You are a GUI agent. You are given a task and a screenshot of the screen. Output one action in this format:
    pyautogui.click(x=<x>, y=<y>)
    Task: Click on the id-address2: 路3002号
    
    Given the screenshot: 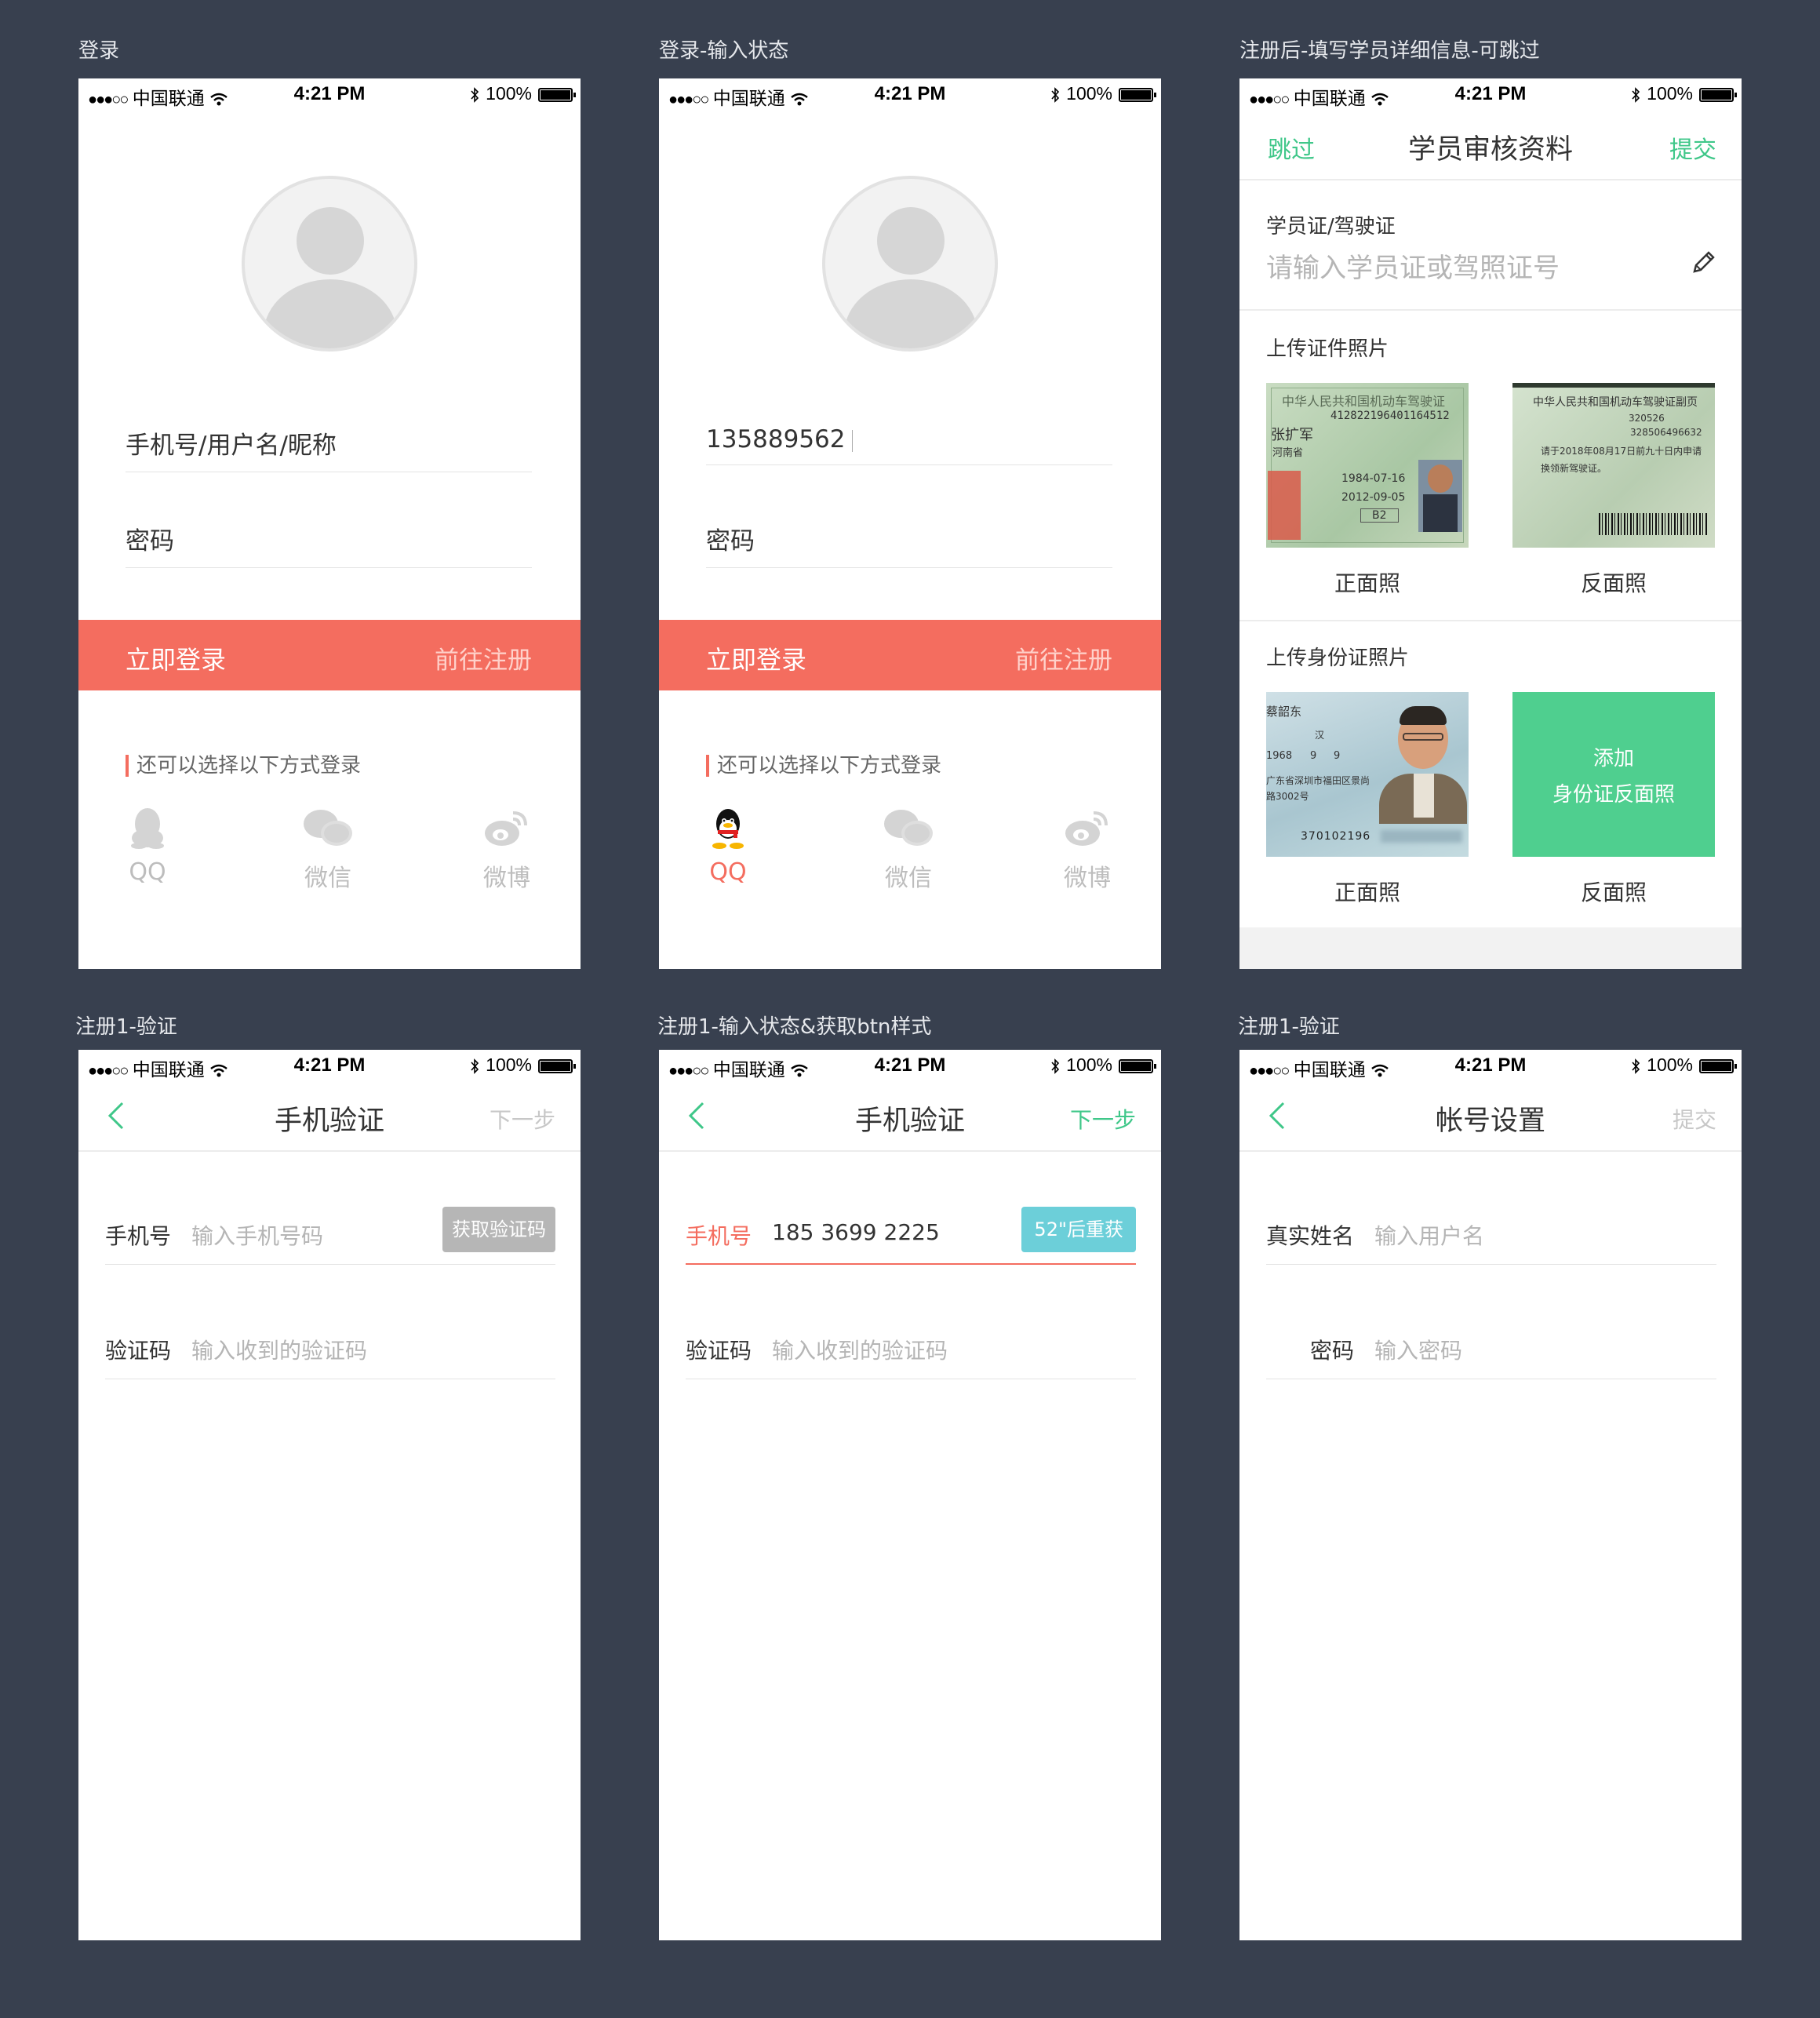 What is the action you would take?
    pyautogui.click(x=1287, y=796)
    